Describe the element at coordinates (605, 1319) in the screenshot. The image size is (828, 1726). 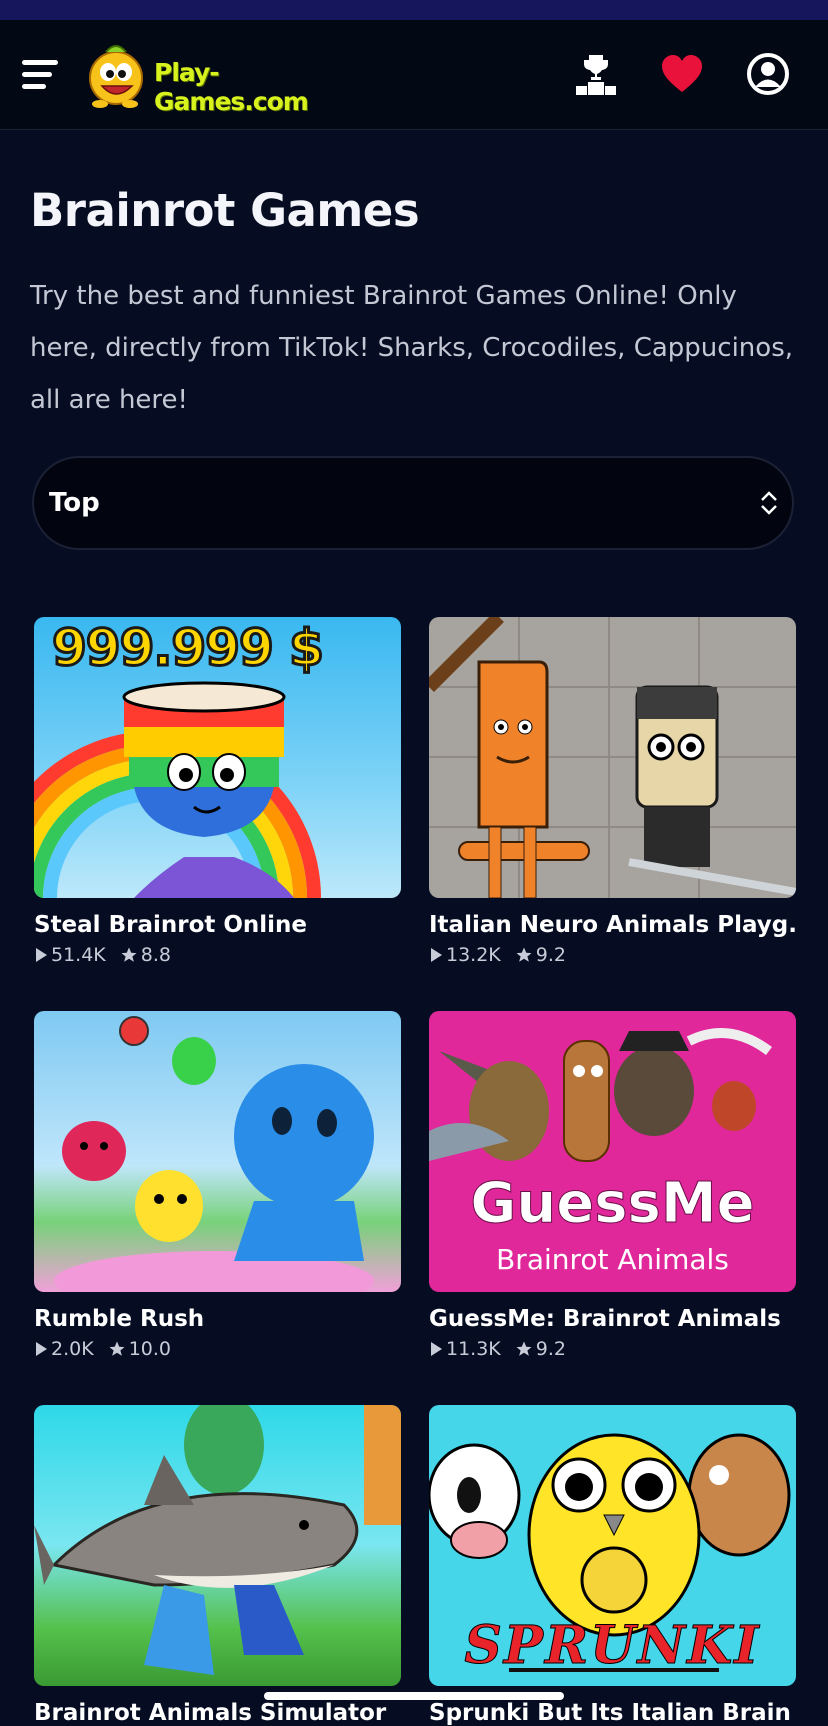
I see `game-title: GuessMe: Brainrot Animals` at that location.